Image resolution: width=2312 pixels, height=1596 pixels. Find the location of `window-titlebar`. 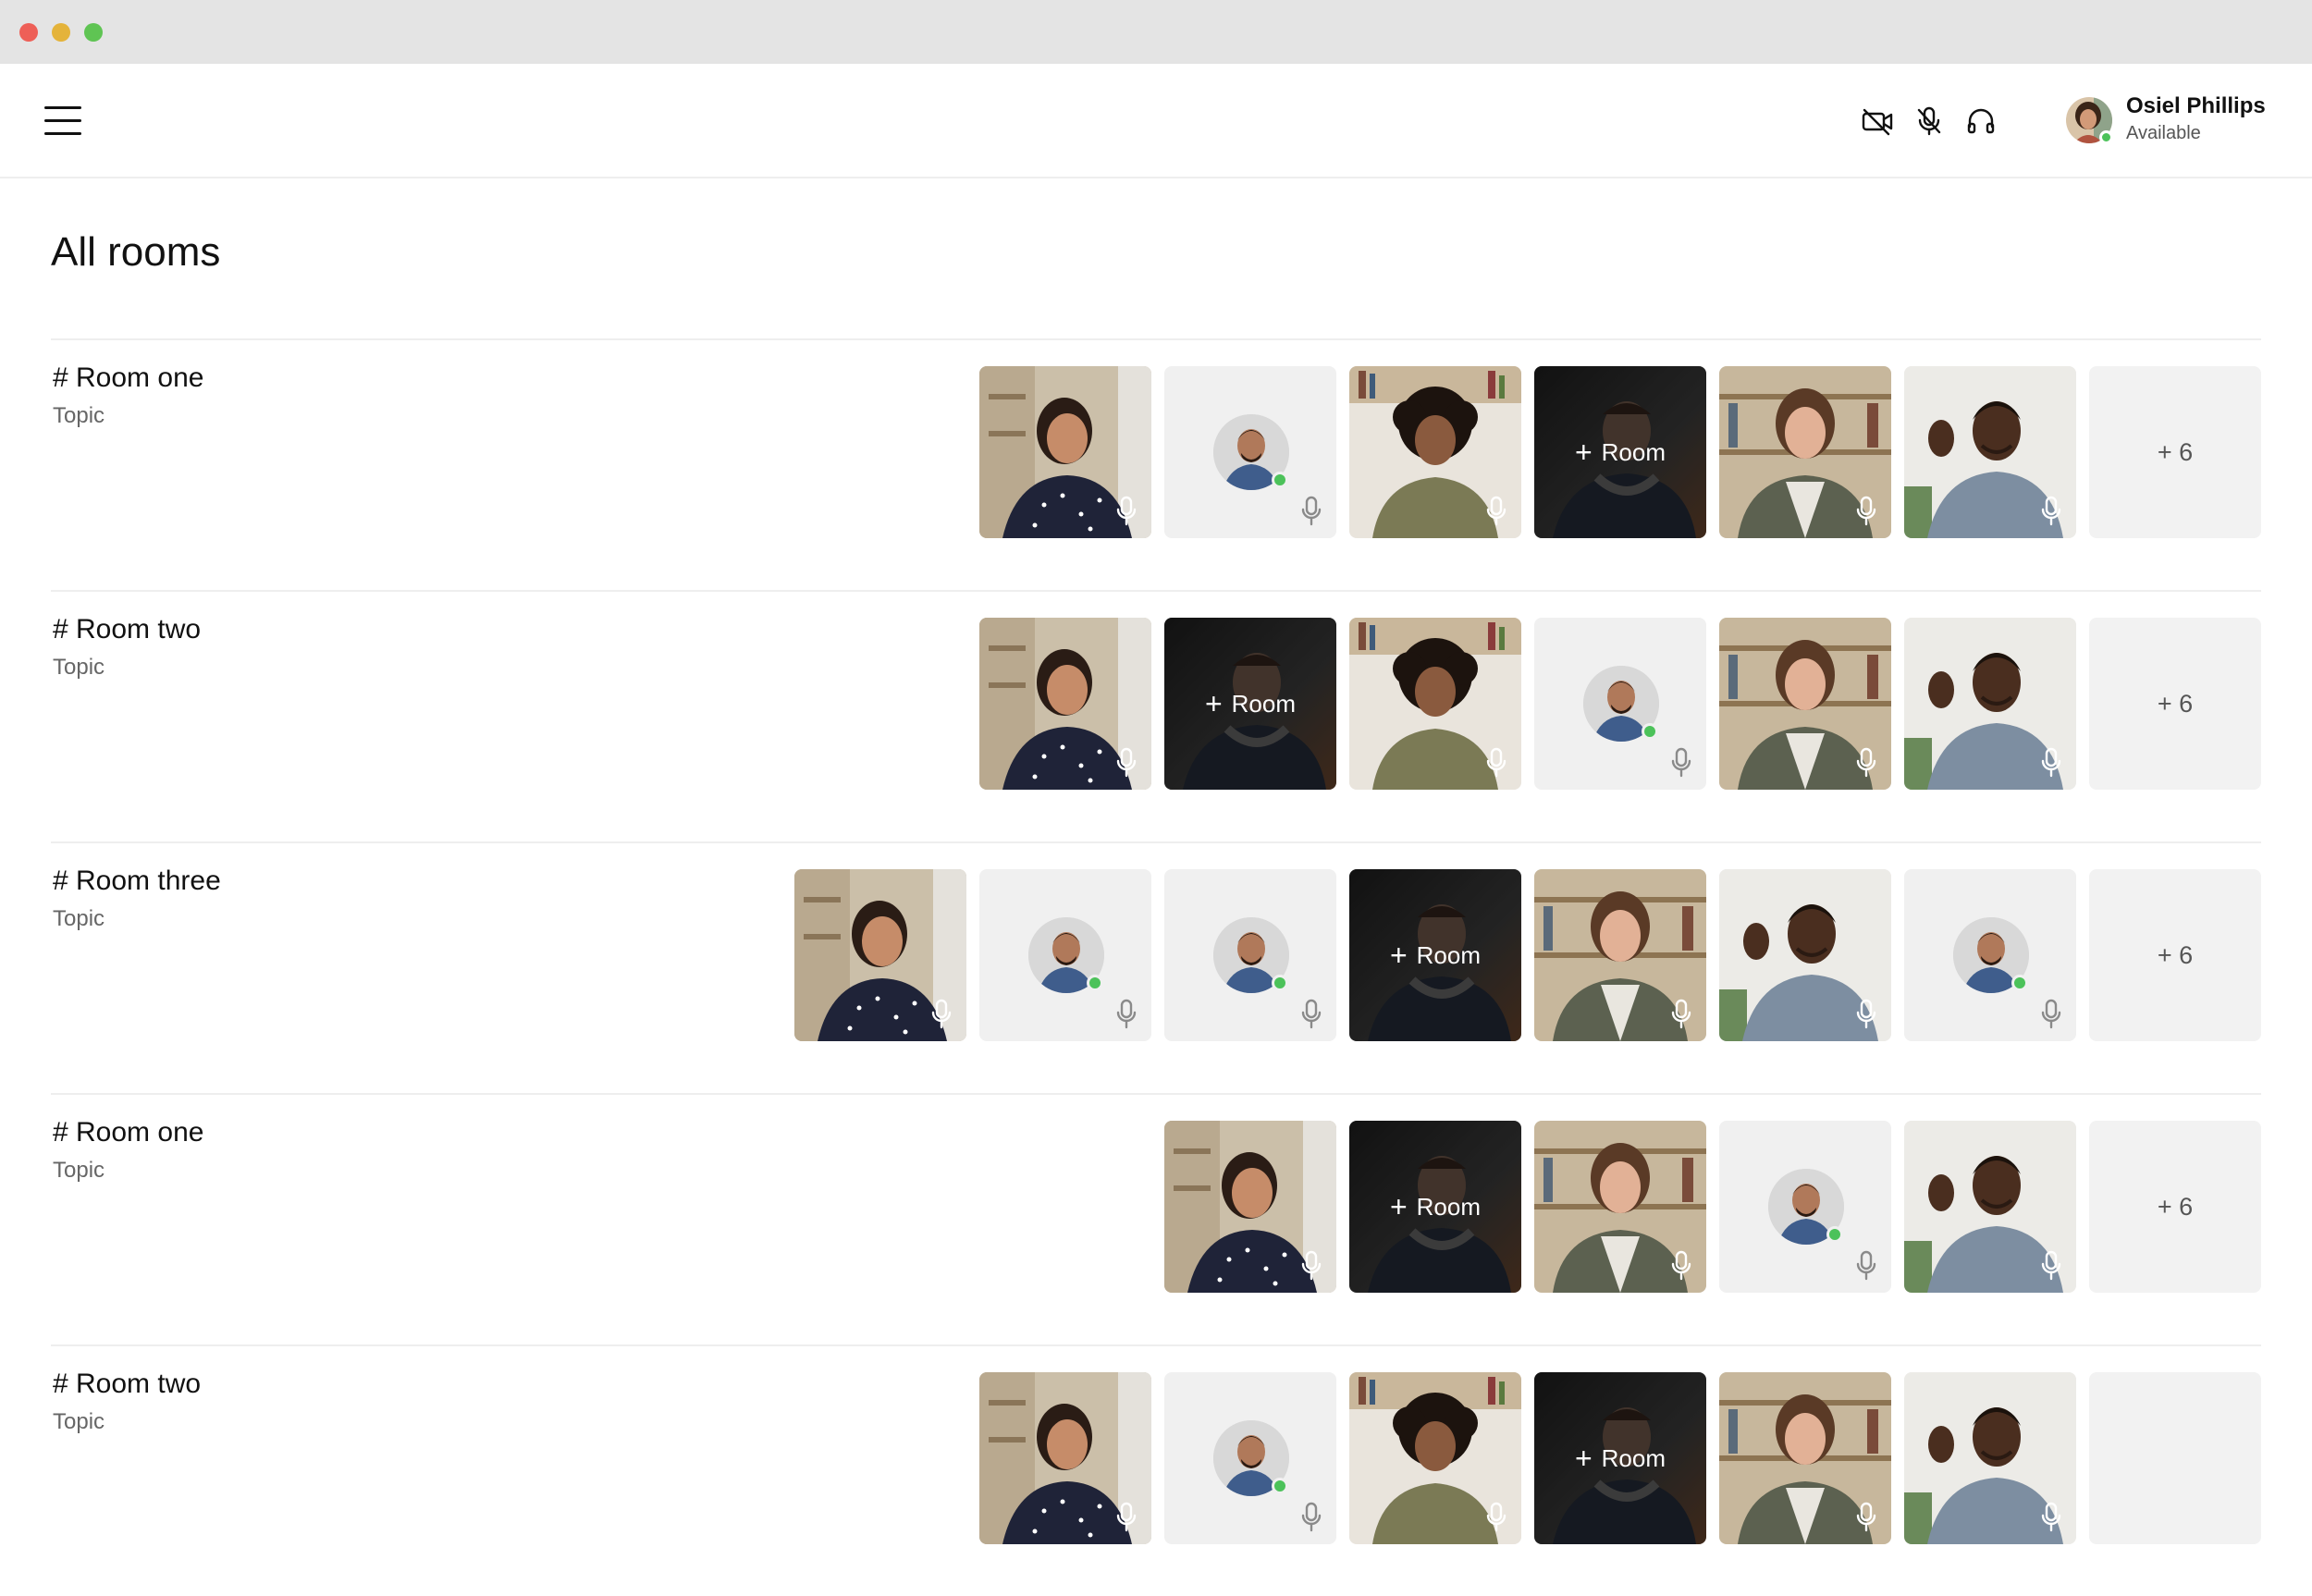

window-titlebar is located at coordinates (1156, 32).